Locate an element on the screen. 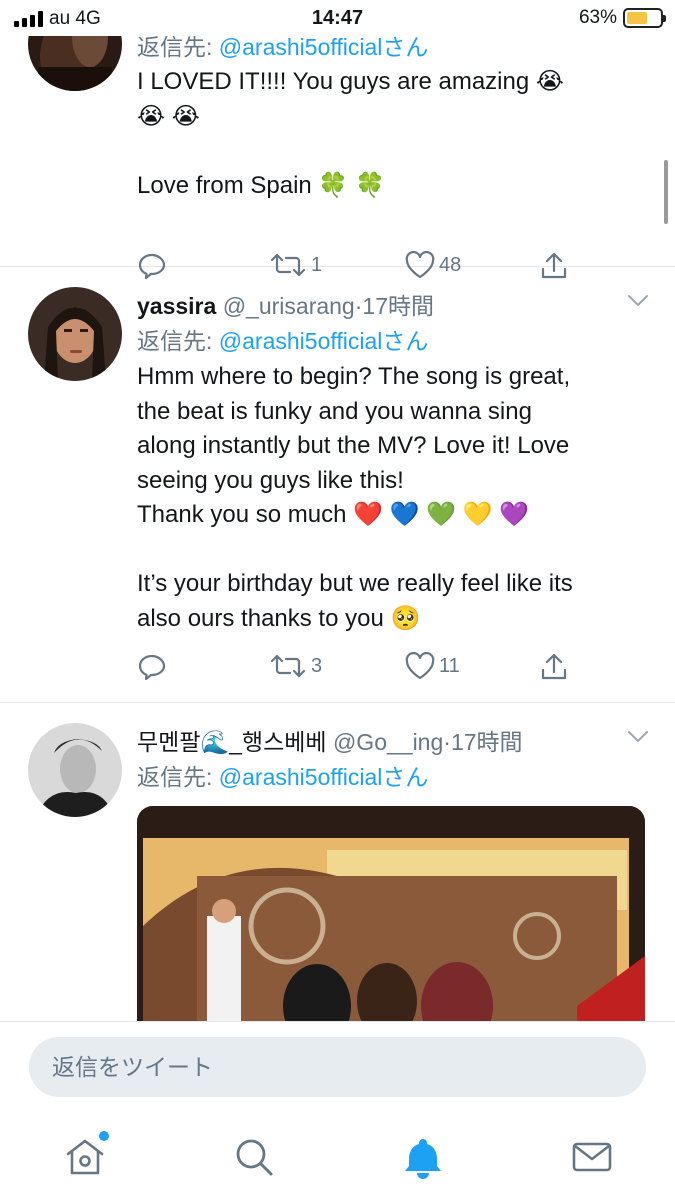 The height and width of the screenshot is (1200, 675). reply-composer: 返信をツイート is located at coordinates (337, 1067).